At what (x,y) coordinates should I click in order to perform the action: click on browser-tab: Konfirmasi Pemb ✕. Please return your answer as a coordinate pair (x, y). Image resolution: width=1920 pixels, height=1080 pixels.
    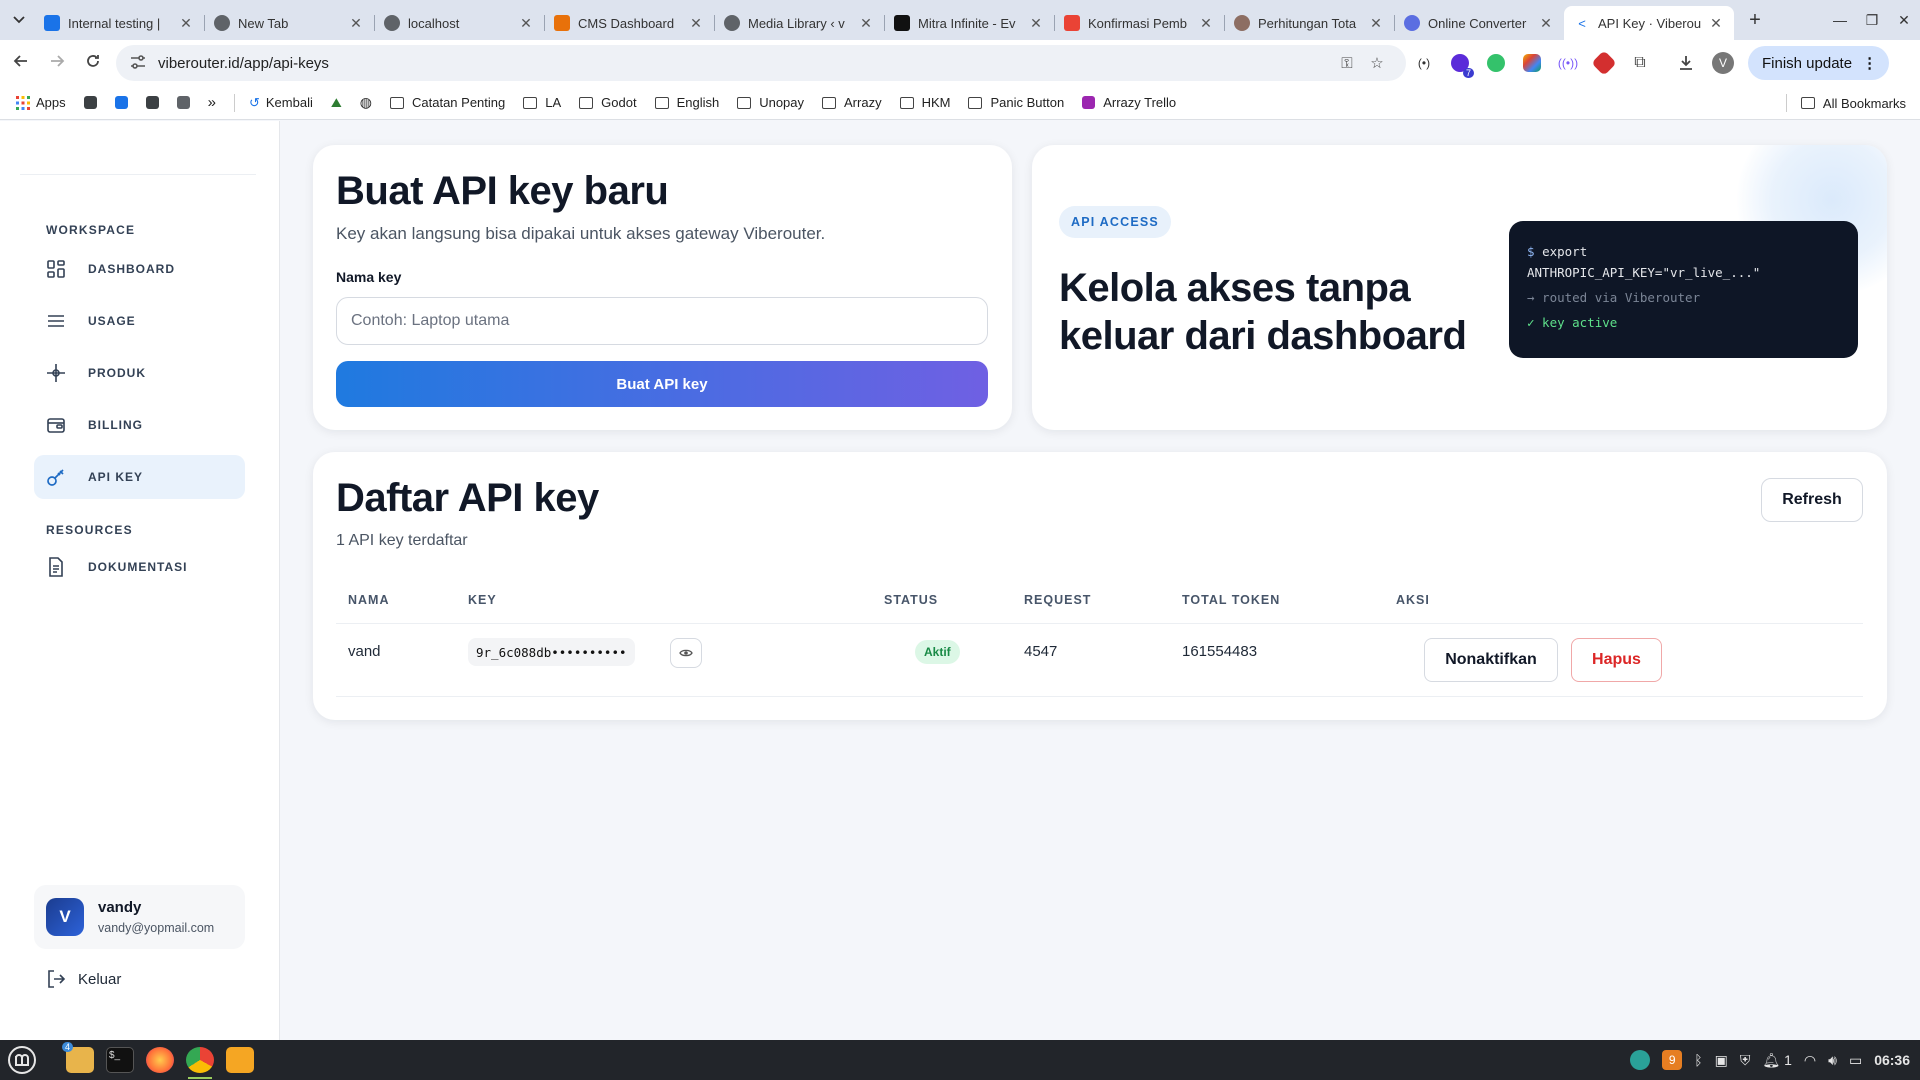
    Looking at the image, I should click on (1139, 23).